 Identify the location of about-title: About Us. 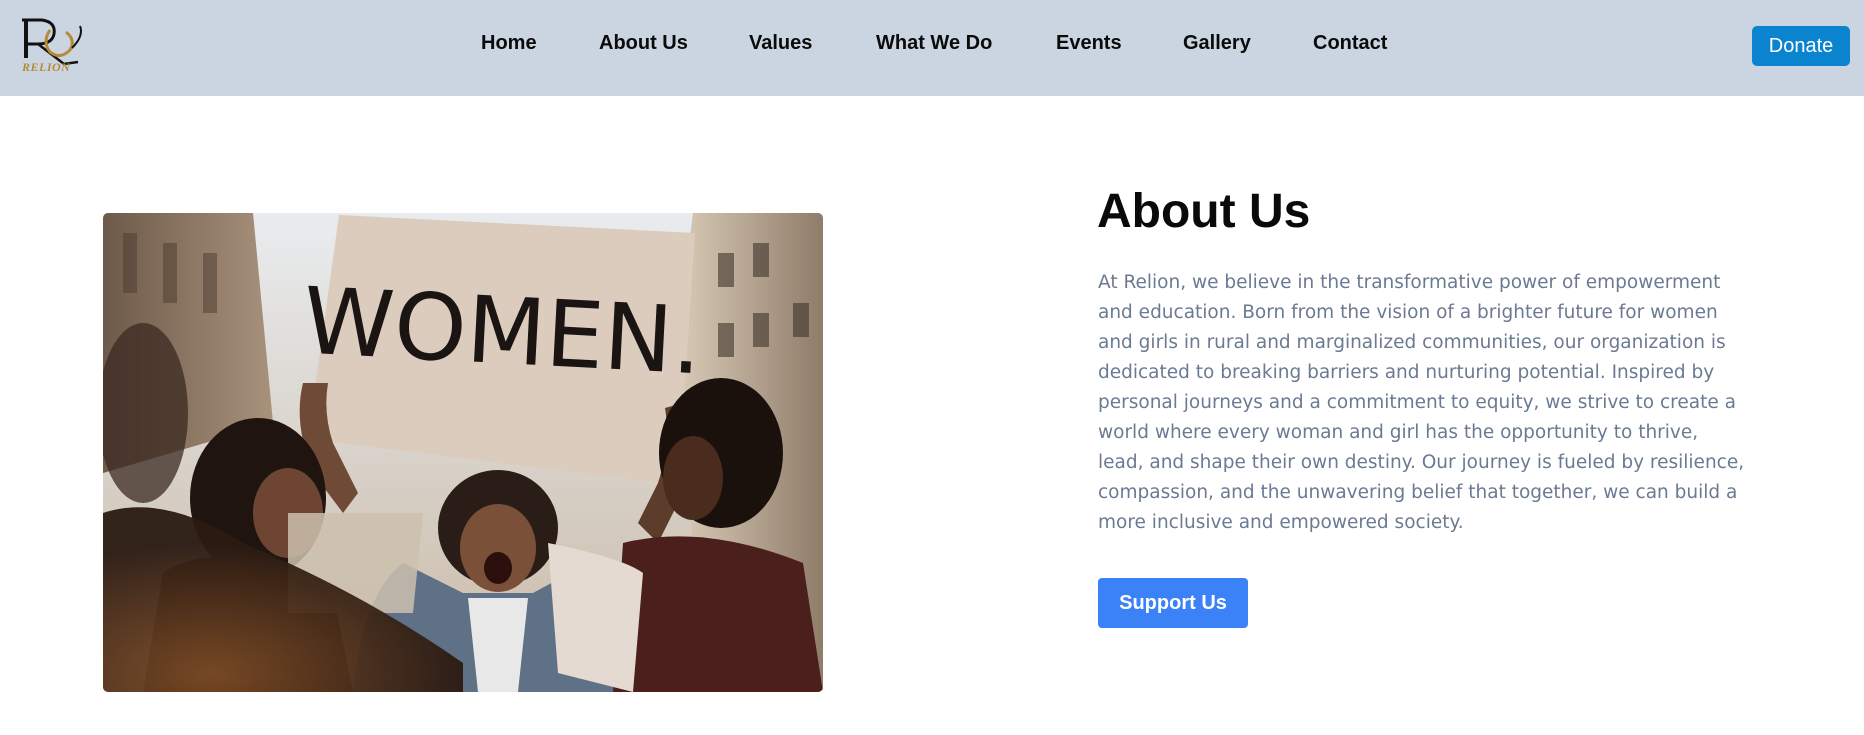
(1204, 211).